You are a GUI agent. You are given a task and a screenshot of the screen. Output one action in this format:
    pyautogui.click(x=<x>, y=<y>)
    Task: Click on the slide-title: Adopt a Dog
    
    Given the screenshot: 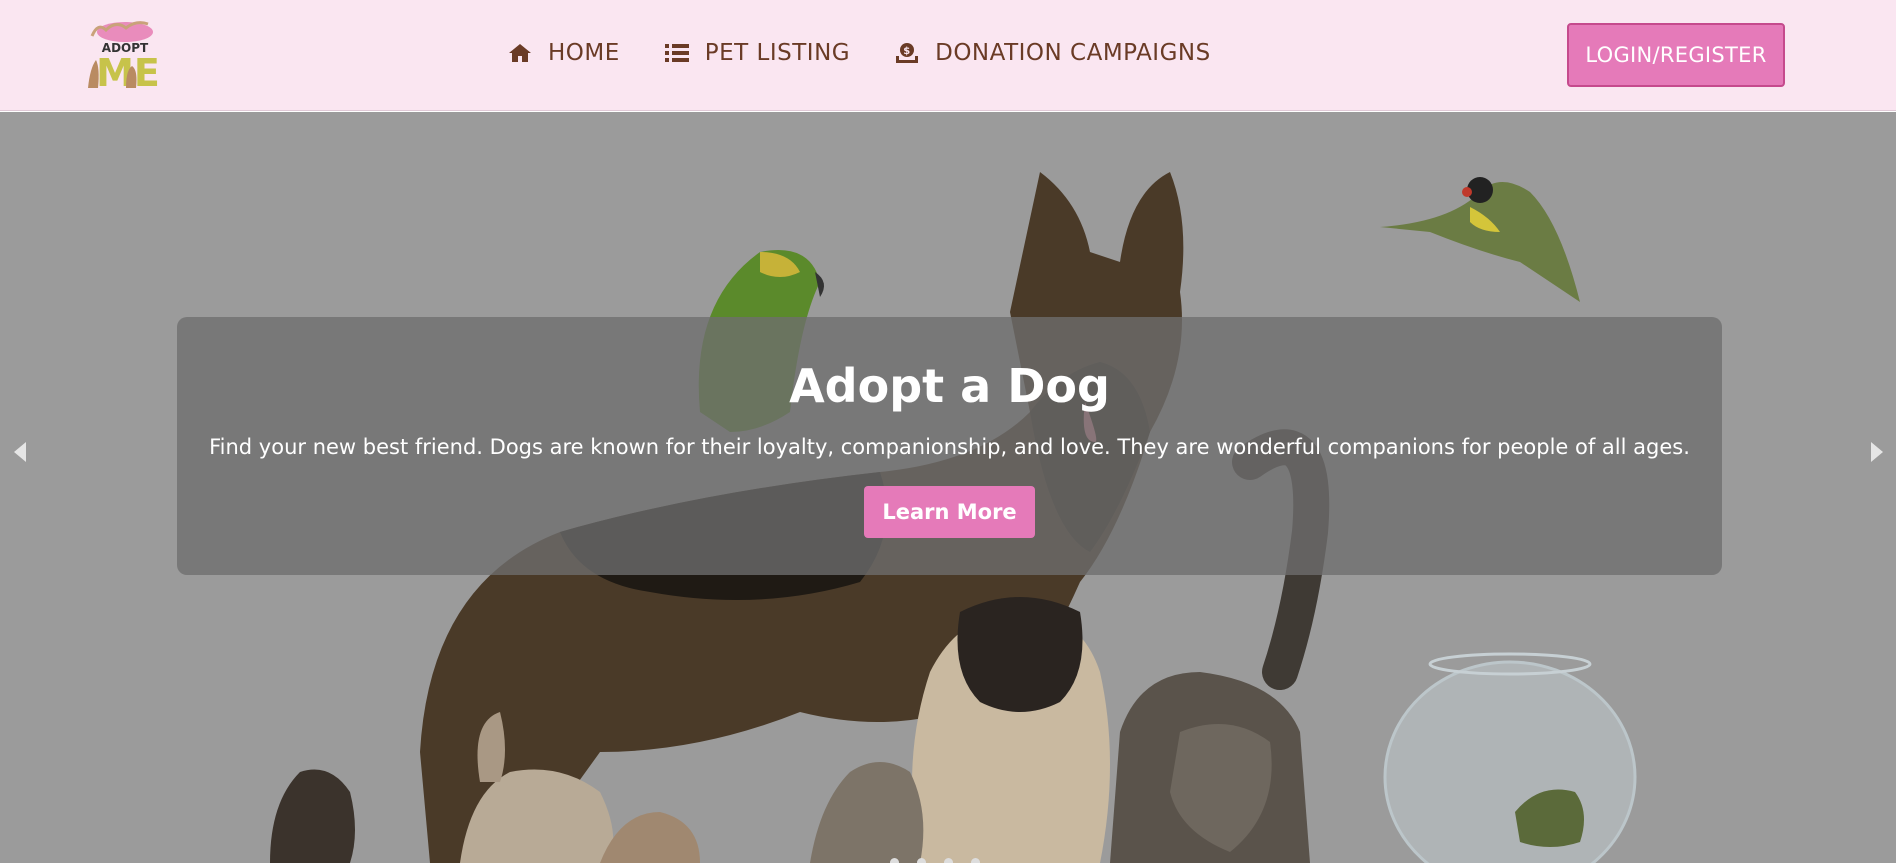 What is the action you would take?
    pyautogui.click(x=949, y=386)
    